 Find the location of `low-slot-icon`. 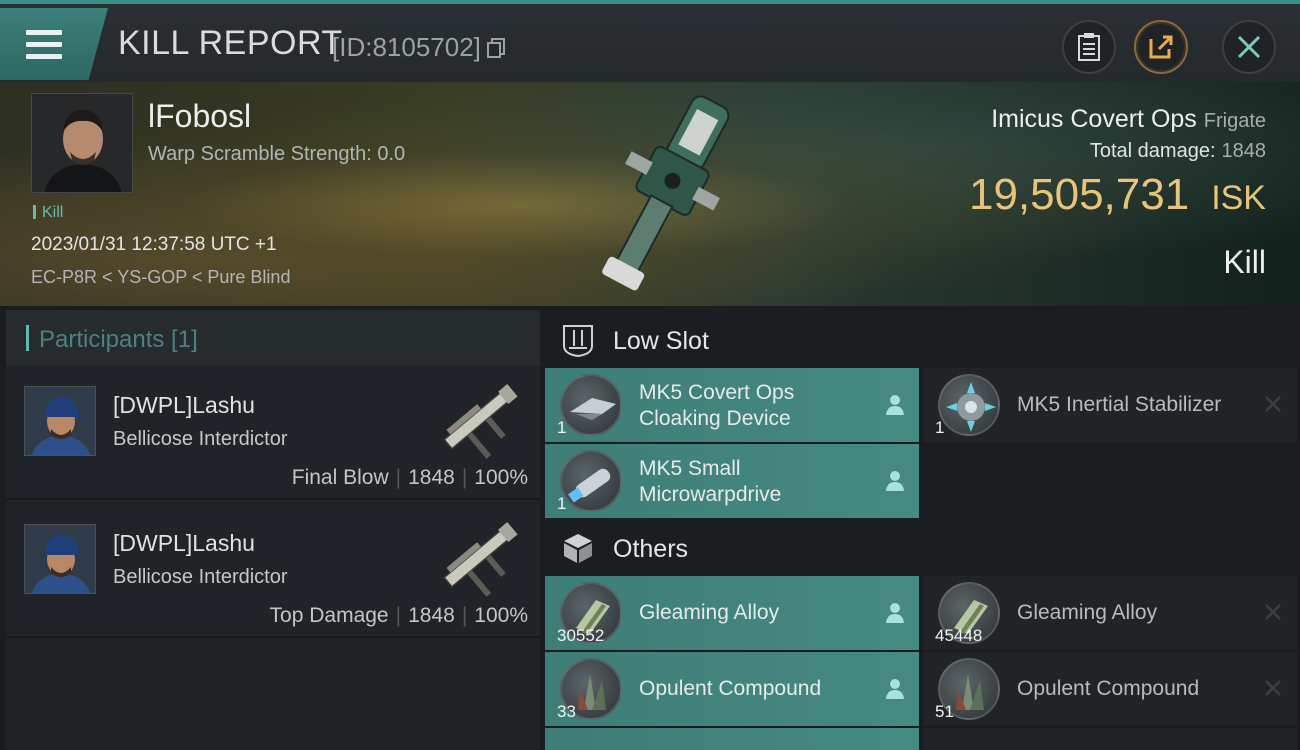

low-slot-icon is located at coordinates (578, 341).